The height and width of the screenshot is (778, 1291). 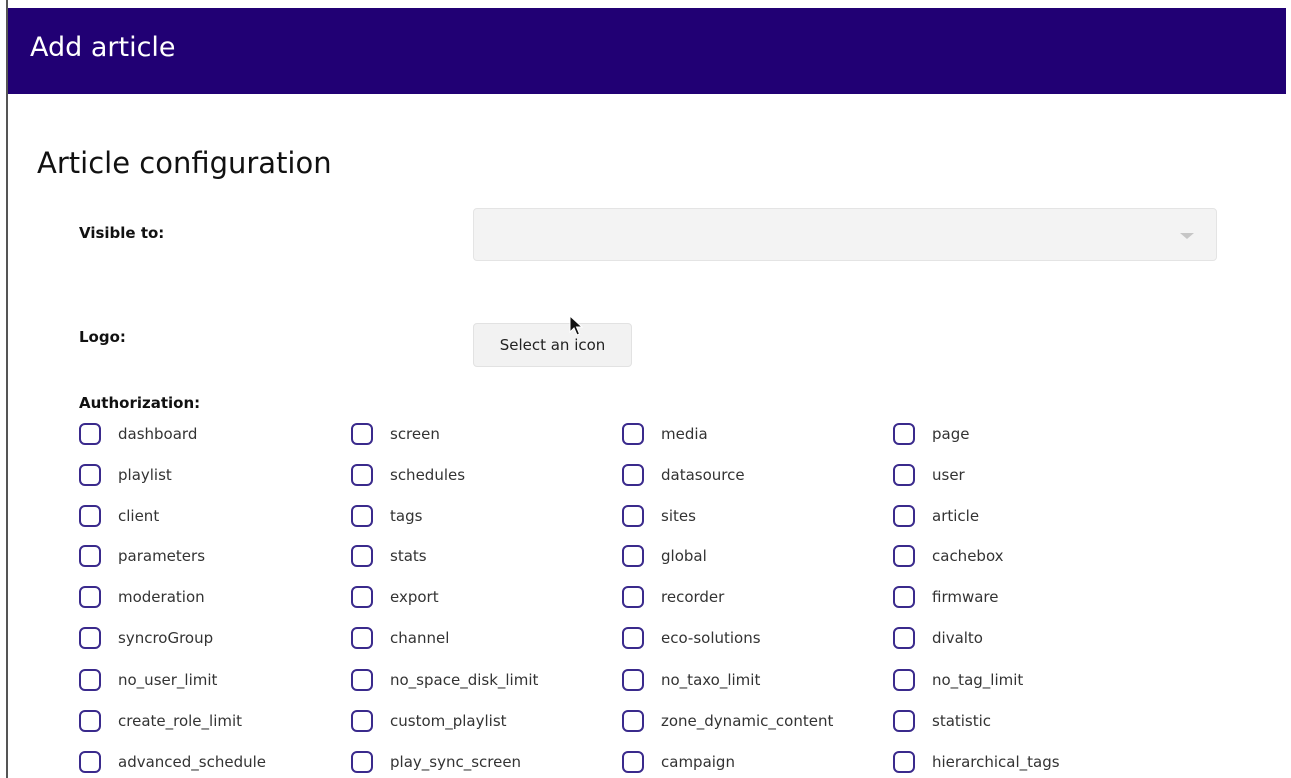 I want to click on mouse-pointer-icon, so click(x=576, y=325).